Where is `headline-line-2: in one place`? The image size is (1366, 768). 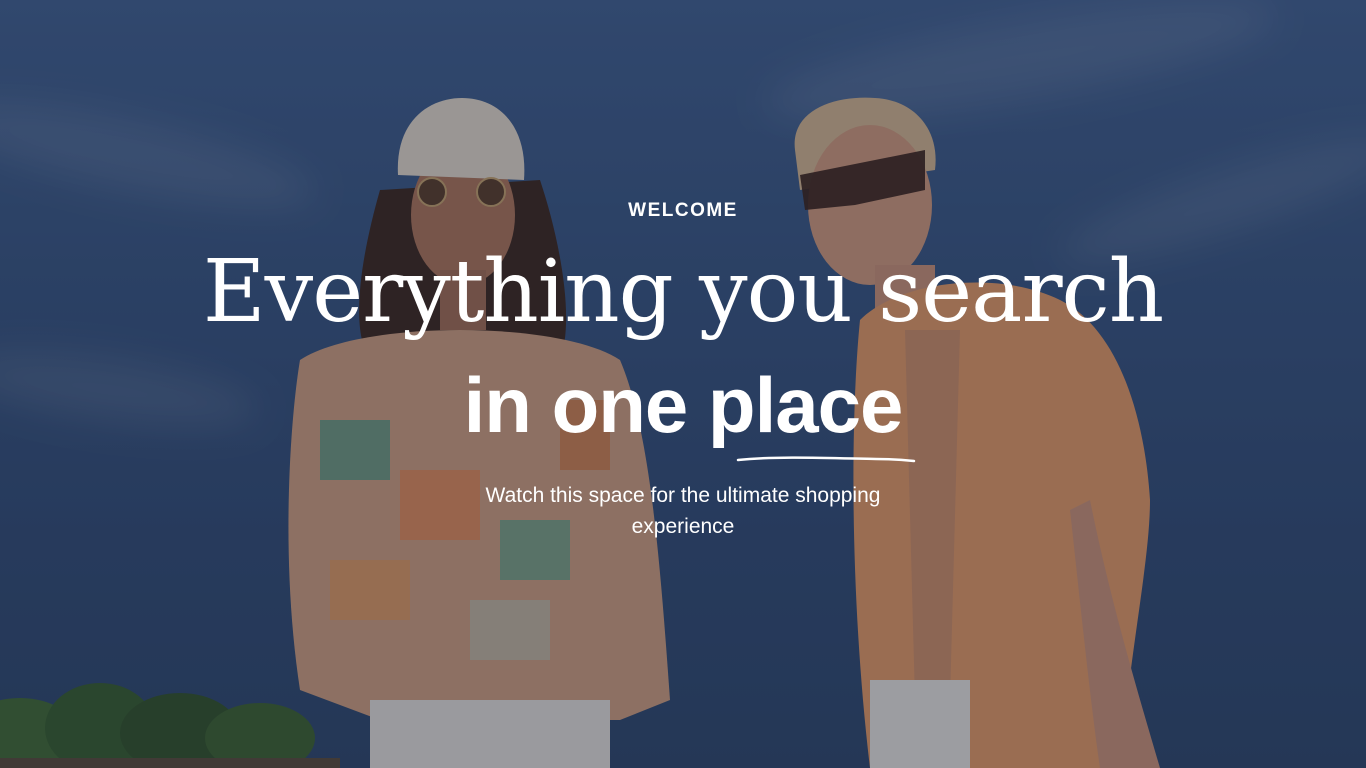 headline-line-2: in one place is located at coordinates (683, 405).